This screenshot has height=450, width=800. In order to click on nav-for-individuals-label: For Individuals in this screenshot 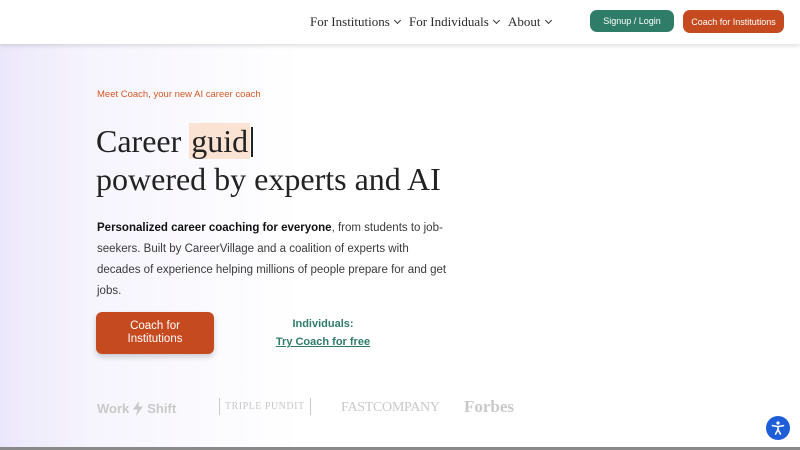, I will do `click(449, 21)`.